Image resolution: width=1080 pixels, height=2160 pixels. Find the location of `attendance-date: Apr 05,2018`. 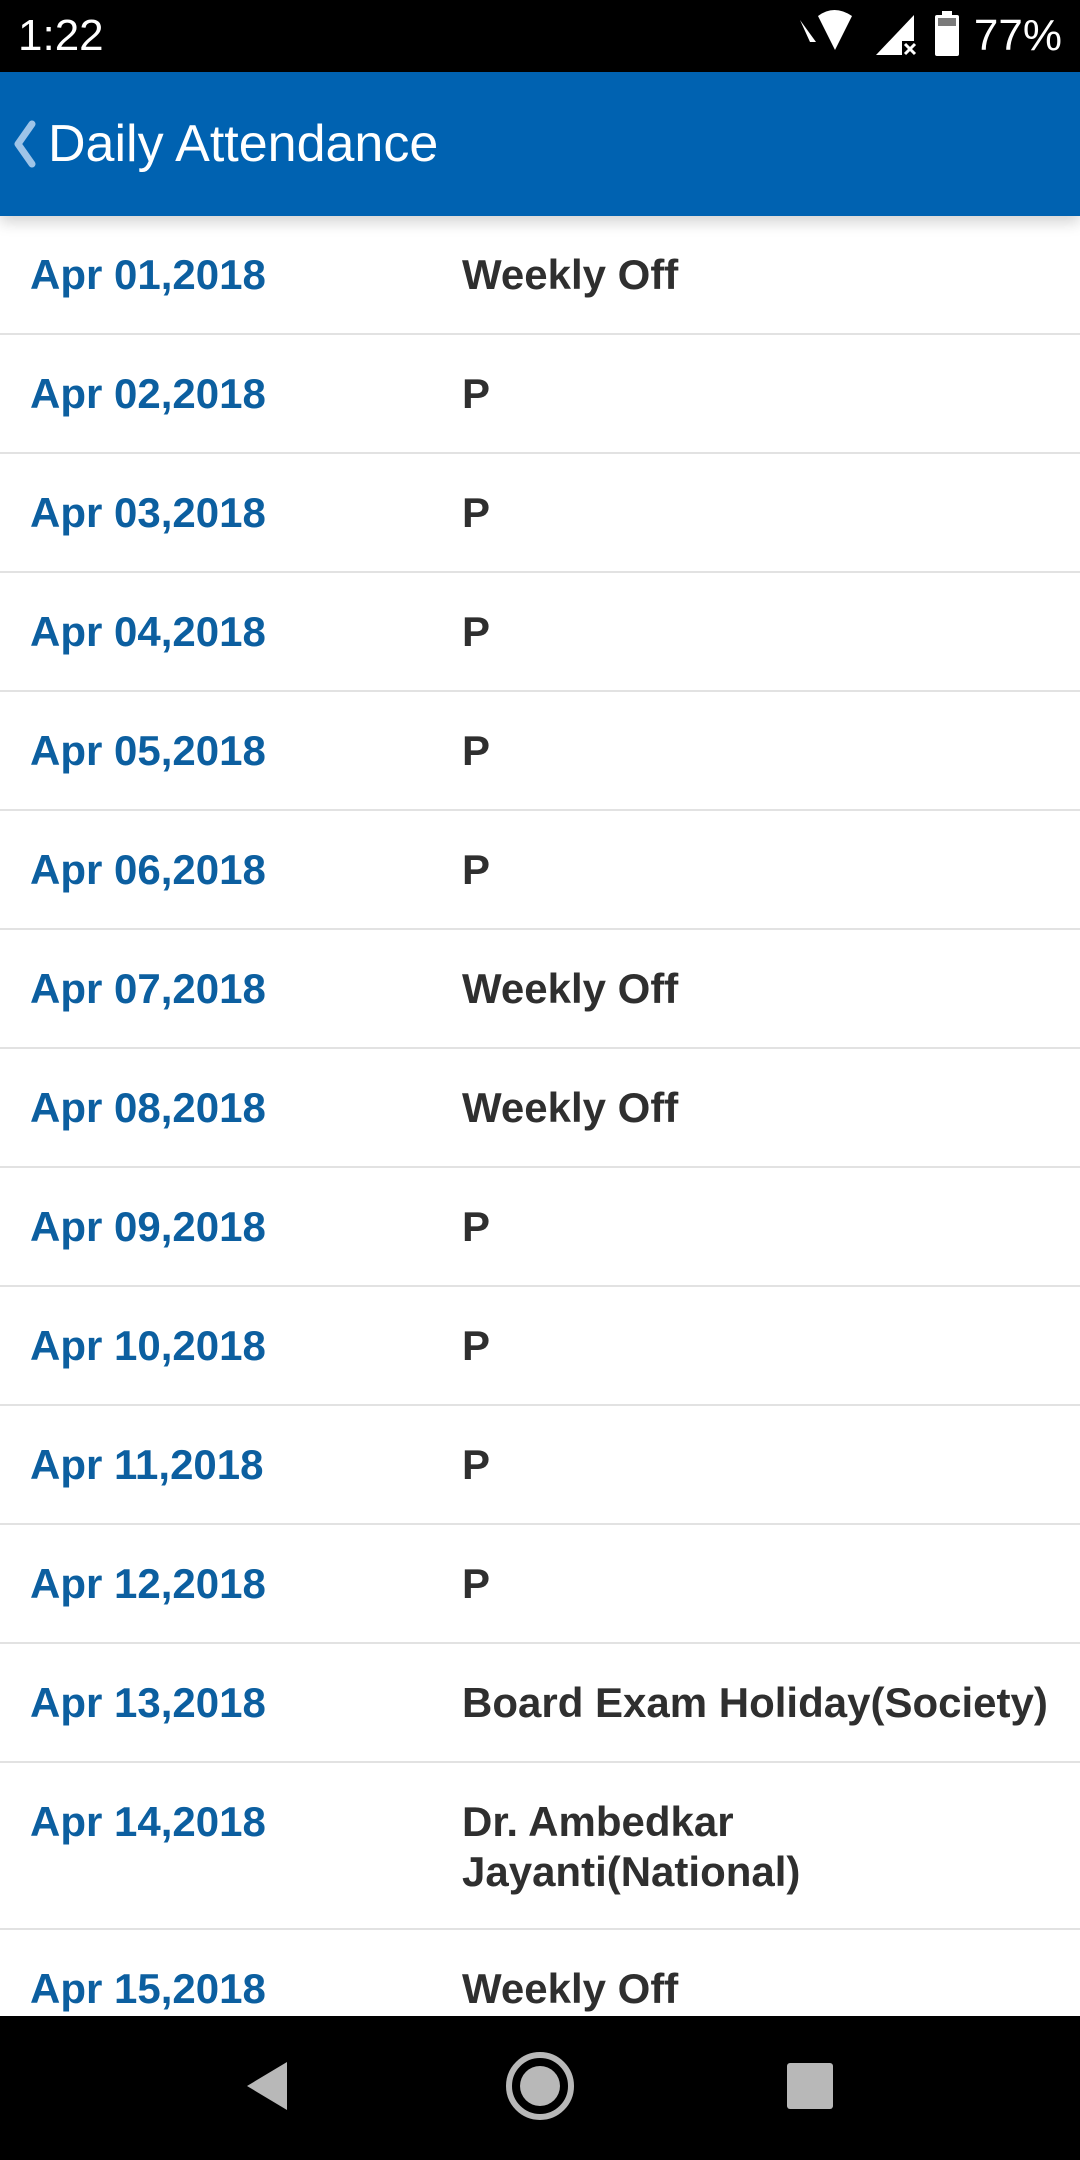

attendance-date: Apr 05,2018 is located at coordinates (148, 750).